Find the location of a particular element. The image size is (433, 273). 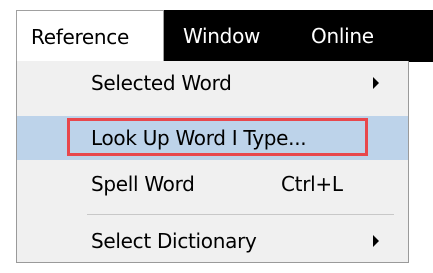

menubar-item-label: Window is located at coordinates (222, 36).